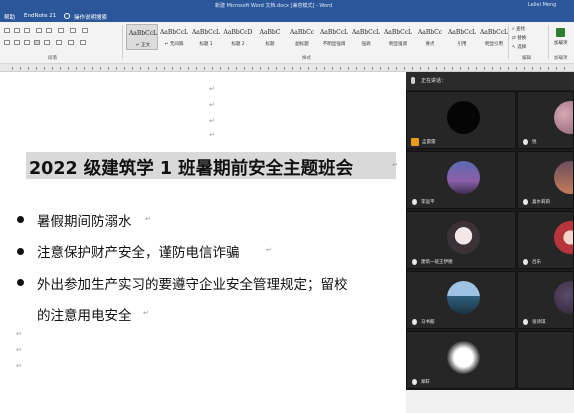  I want to click on style-option: AaBbCcL ↵ 无间隔, so click(174, 37).